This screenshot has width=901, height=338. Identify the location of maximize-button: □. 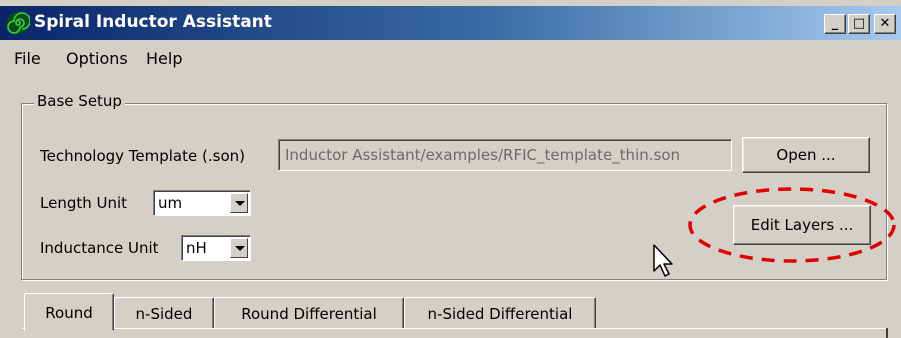
(859, 24).